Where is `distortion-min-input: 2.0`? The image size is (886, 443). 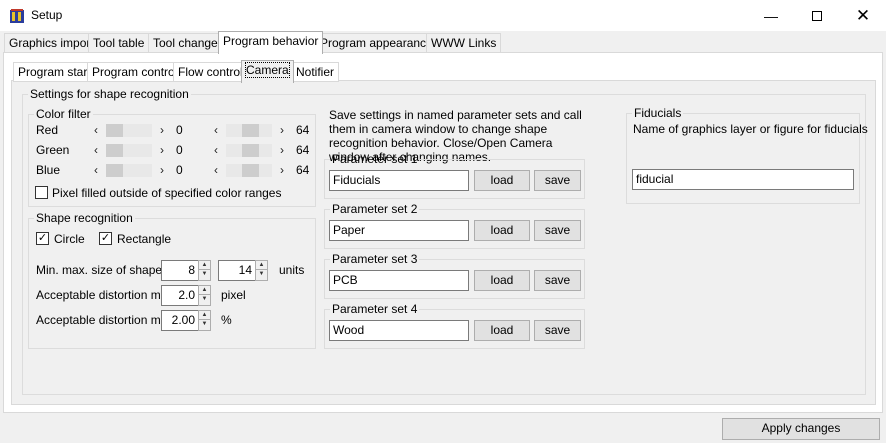
distortion-min-input: 2.0 is located at coordinates (180, 295).